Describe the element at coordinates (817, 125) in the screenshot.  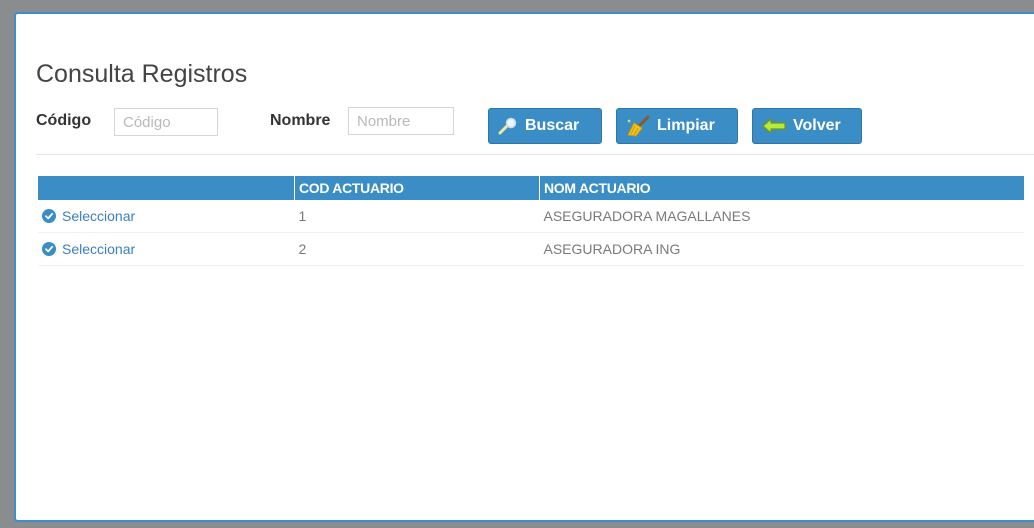
I see `volver-label: Volver` at that location.